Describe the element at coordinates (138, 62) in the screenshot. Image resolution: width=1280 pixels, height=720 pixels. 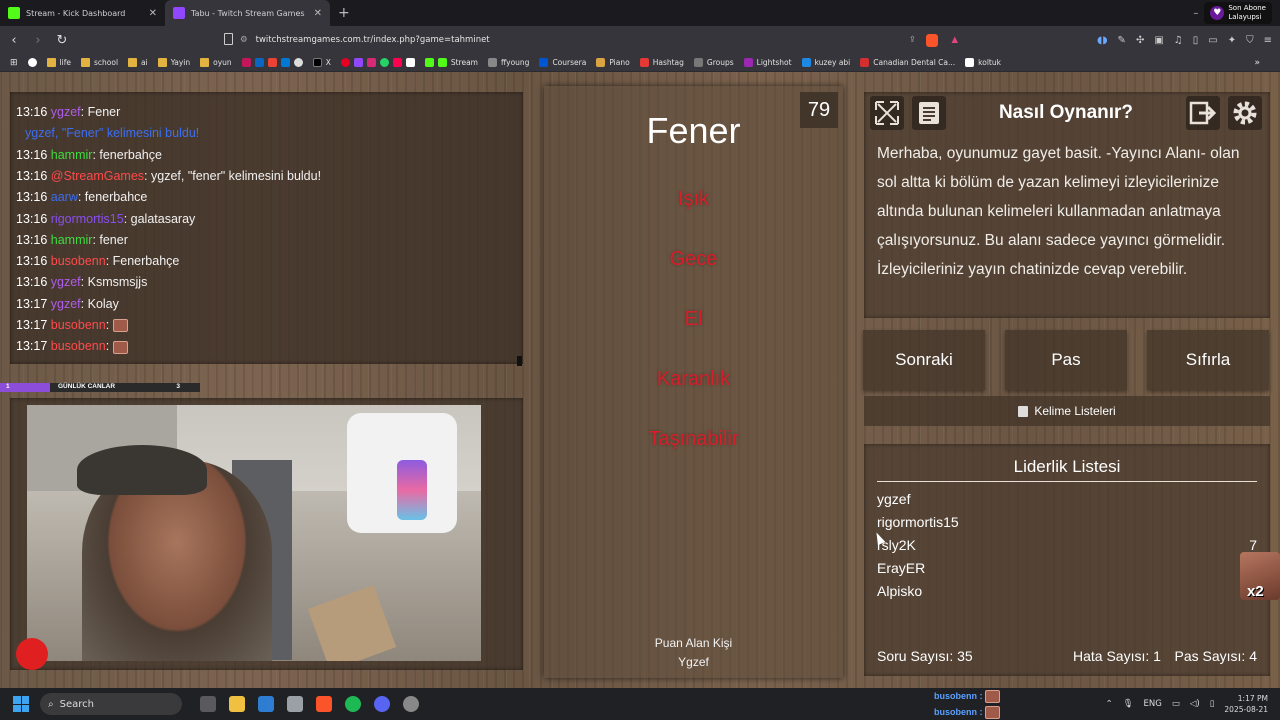
I see `bookmark-ai: ai` at that location.